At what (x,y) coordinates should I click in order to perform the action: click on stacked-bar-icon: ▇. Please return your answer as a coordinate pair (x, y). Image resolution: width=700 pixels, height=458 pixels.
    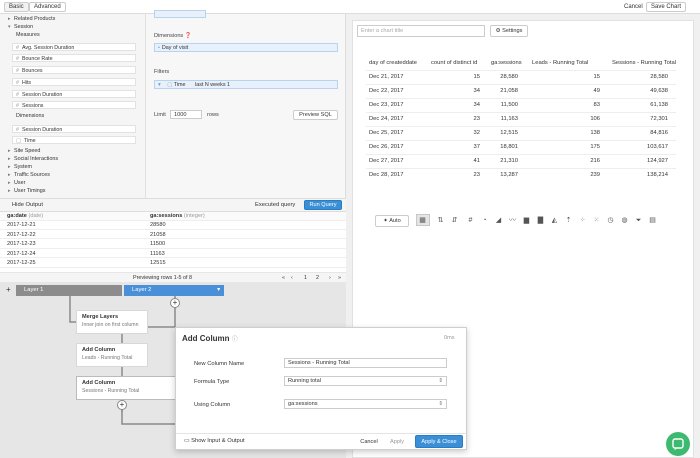
    Looking at the image, I should click on (540, 220).